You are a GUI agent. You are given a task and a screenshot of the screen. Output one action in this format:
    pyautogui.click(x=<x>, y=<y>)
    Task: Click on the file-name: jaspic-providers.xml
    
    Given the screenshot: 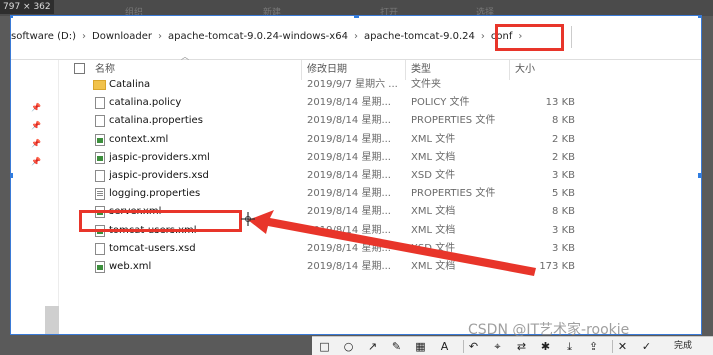 What is the action you would take?
    pyautogui.click(x=159, y=157)
    